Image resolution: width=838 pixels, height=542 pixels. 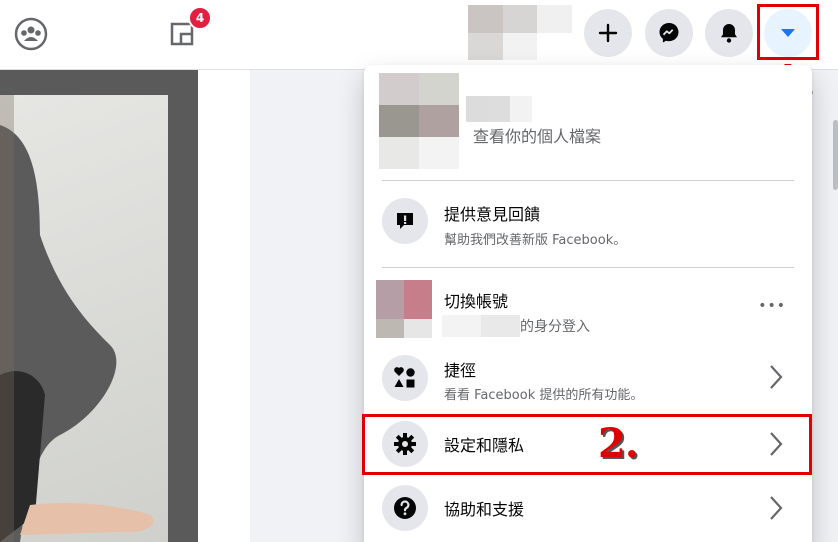 I want to click on messenger-icon, so click(x=669, y=33).